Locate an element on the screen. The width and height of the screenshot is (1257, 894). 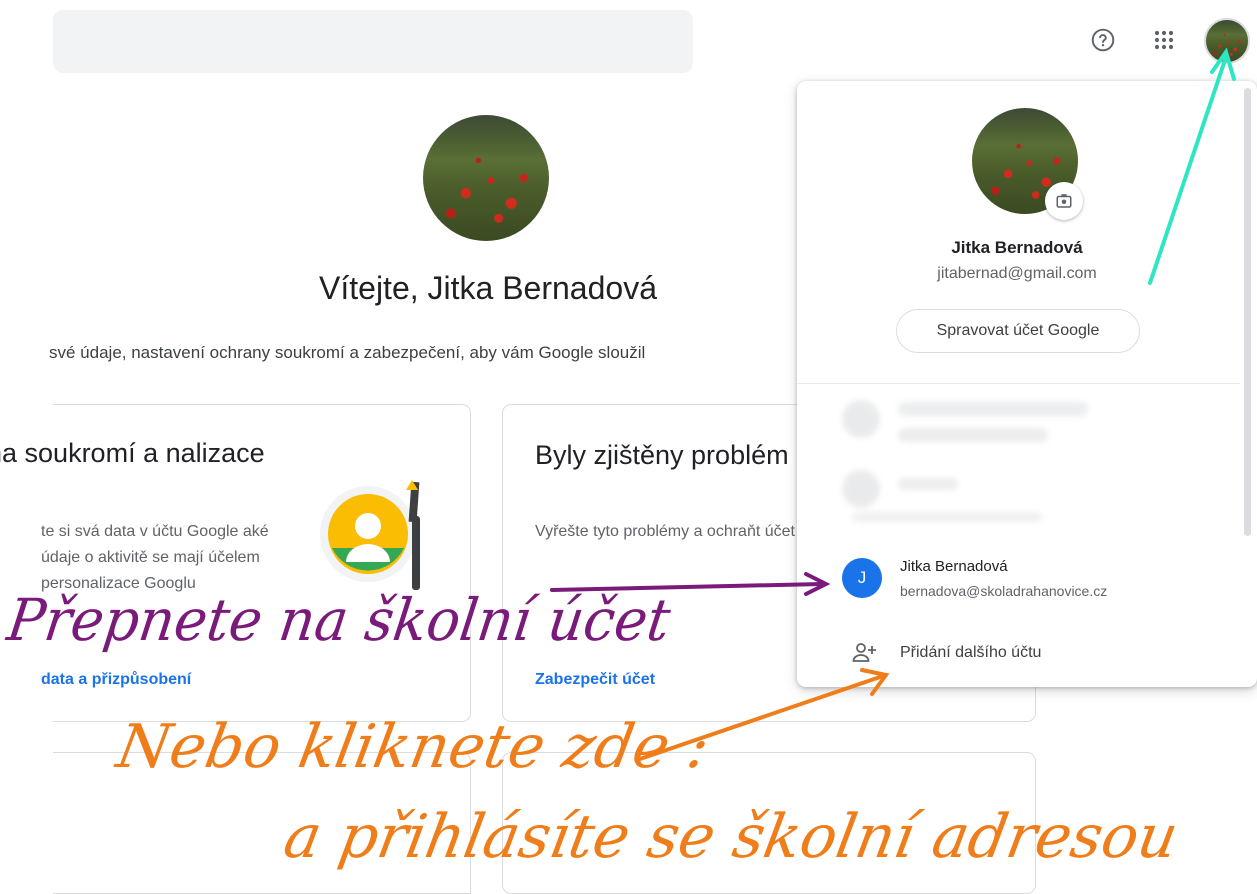
panel-divider is located at coordinates (1018, 383).